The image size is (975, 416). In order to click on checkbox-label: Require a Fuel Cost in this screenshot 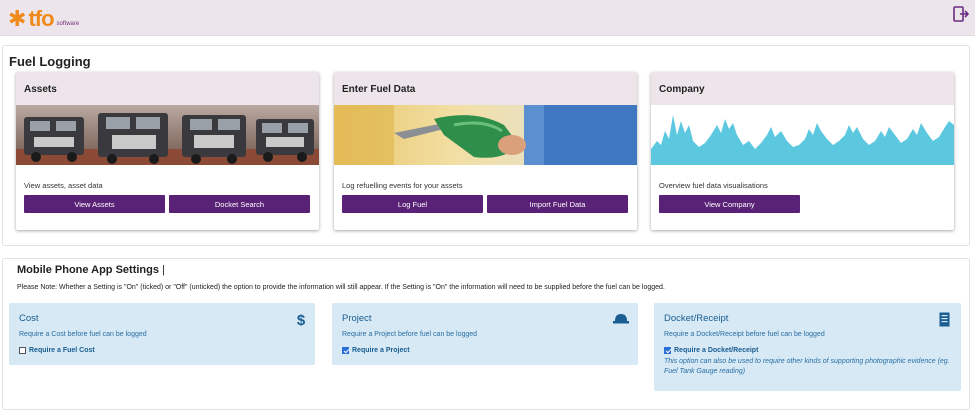, I will do `click(62, 350)`.